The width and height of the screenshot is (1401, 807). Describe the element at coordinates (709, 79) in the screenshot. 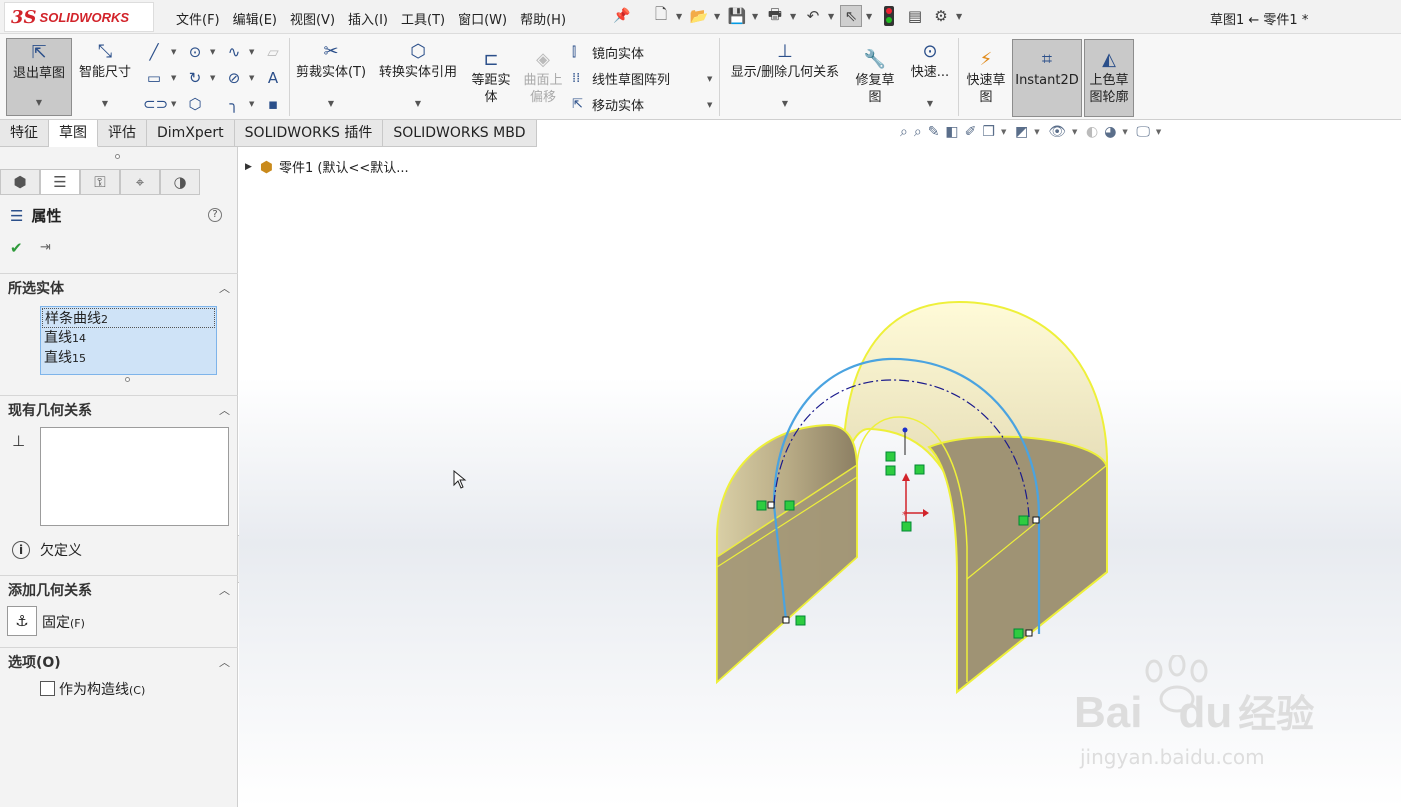

I see `pattern-dropdown-icon: ▼` at that location.